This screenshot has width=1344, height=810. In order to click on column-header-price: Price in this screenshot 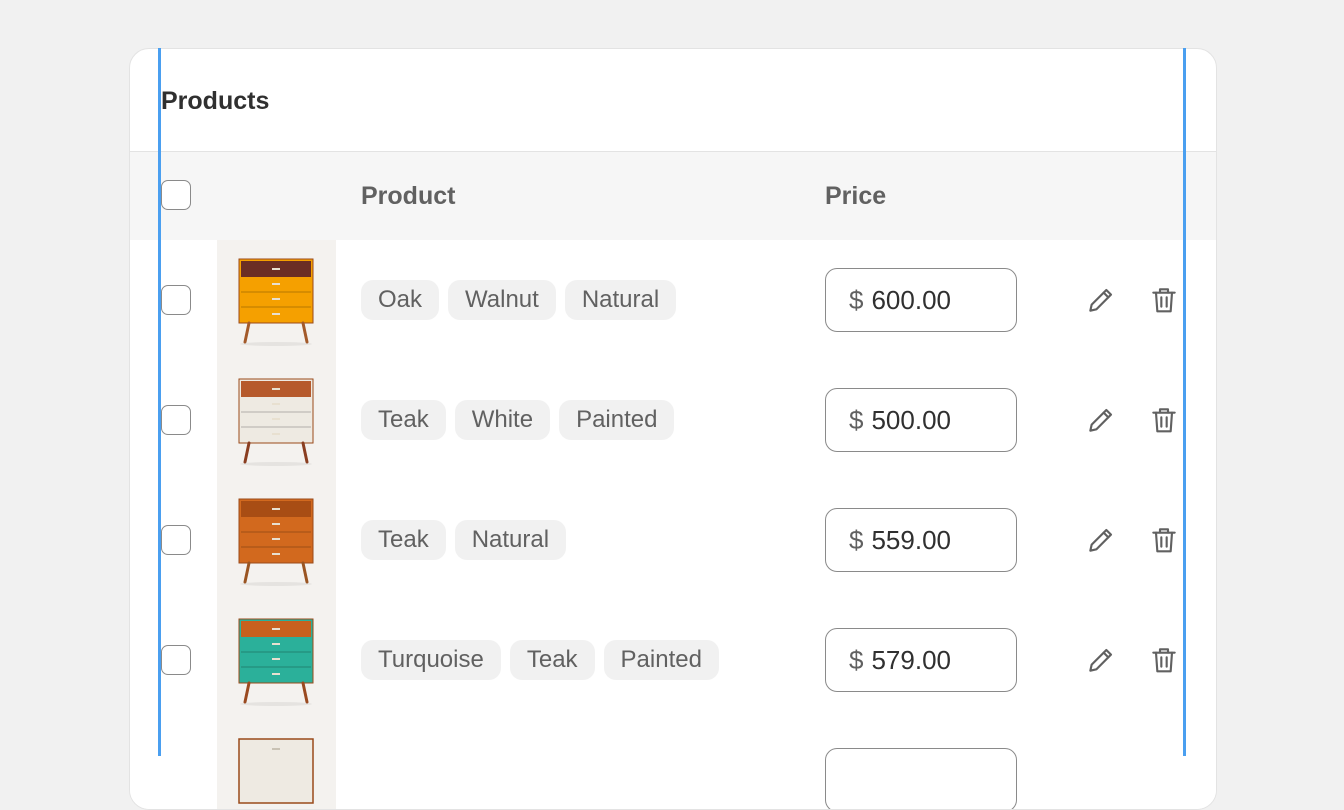, I will do `click(856, 196)`.